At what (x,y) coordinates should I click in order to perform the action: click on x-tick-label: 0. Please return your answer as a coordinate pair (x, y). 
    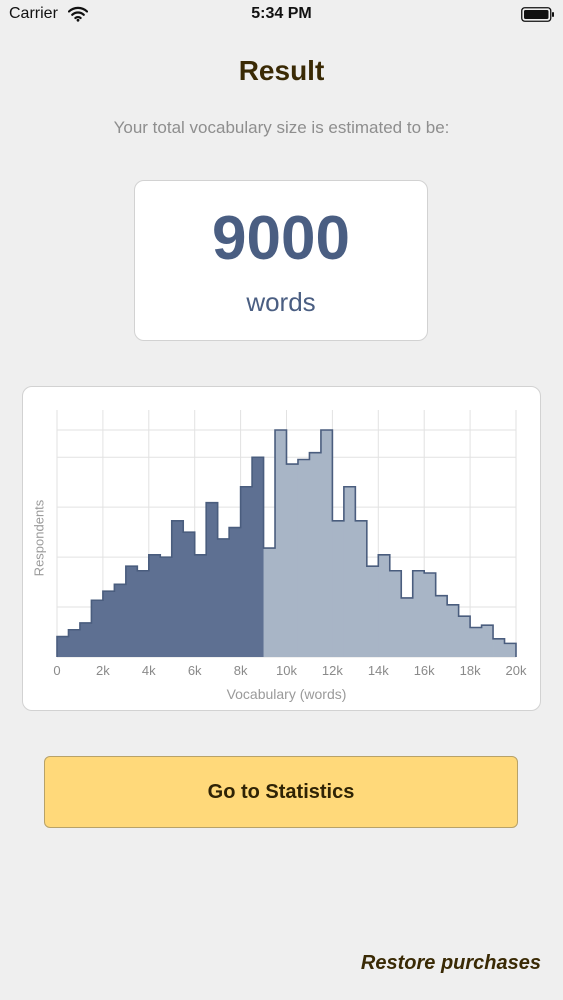
    Looking at the image, I should click on (57, 670).